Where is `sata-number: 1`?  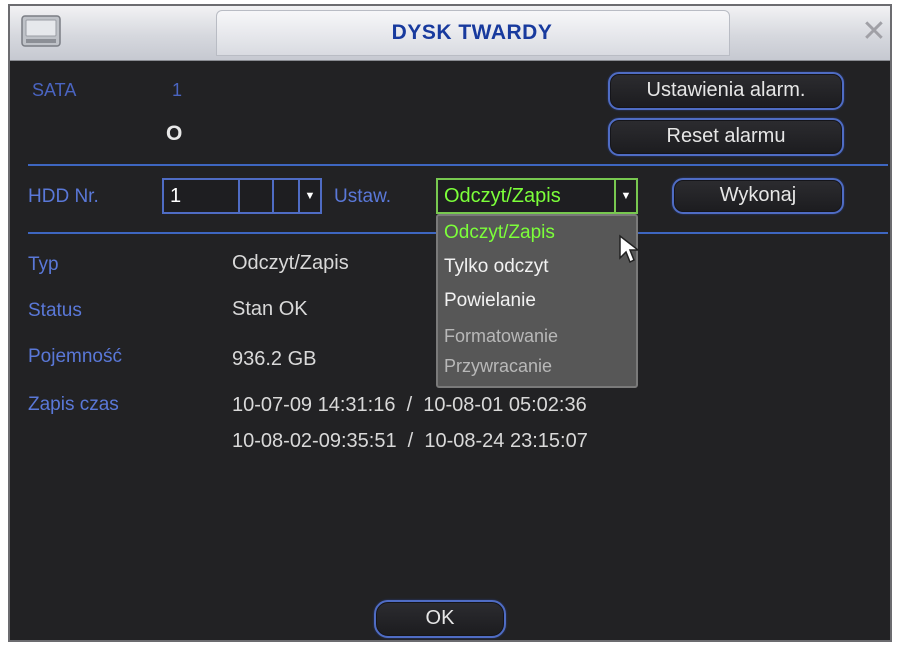 sata-number: 1 is located at coordinates (177, 90).